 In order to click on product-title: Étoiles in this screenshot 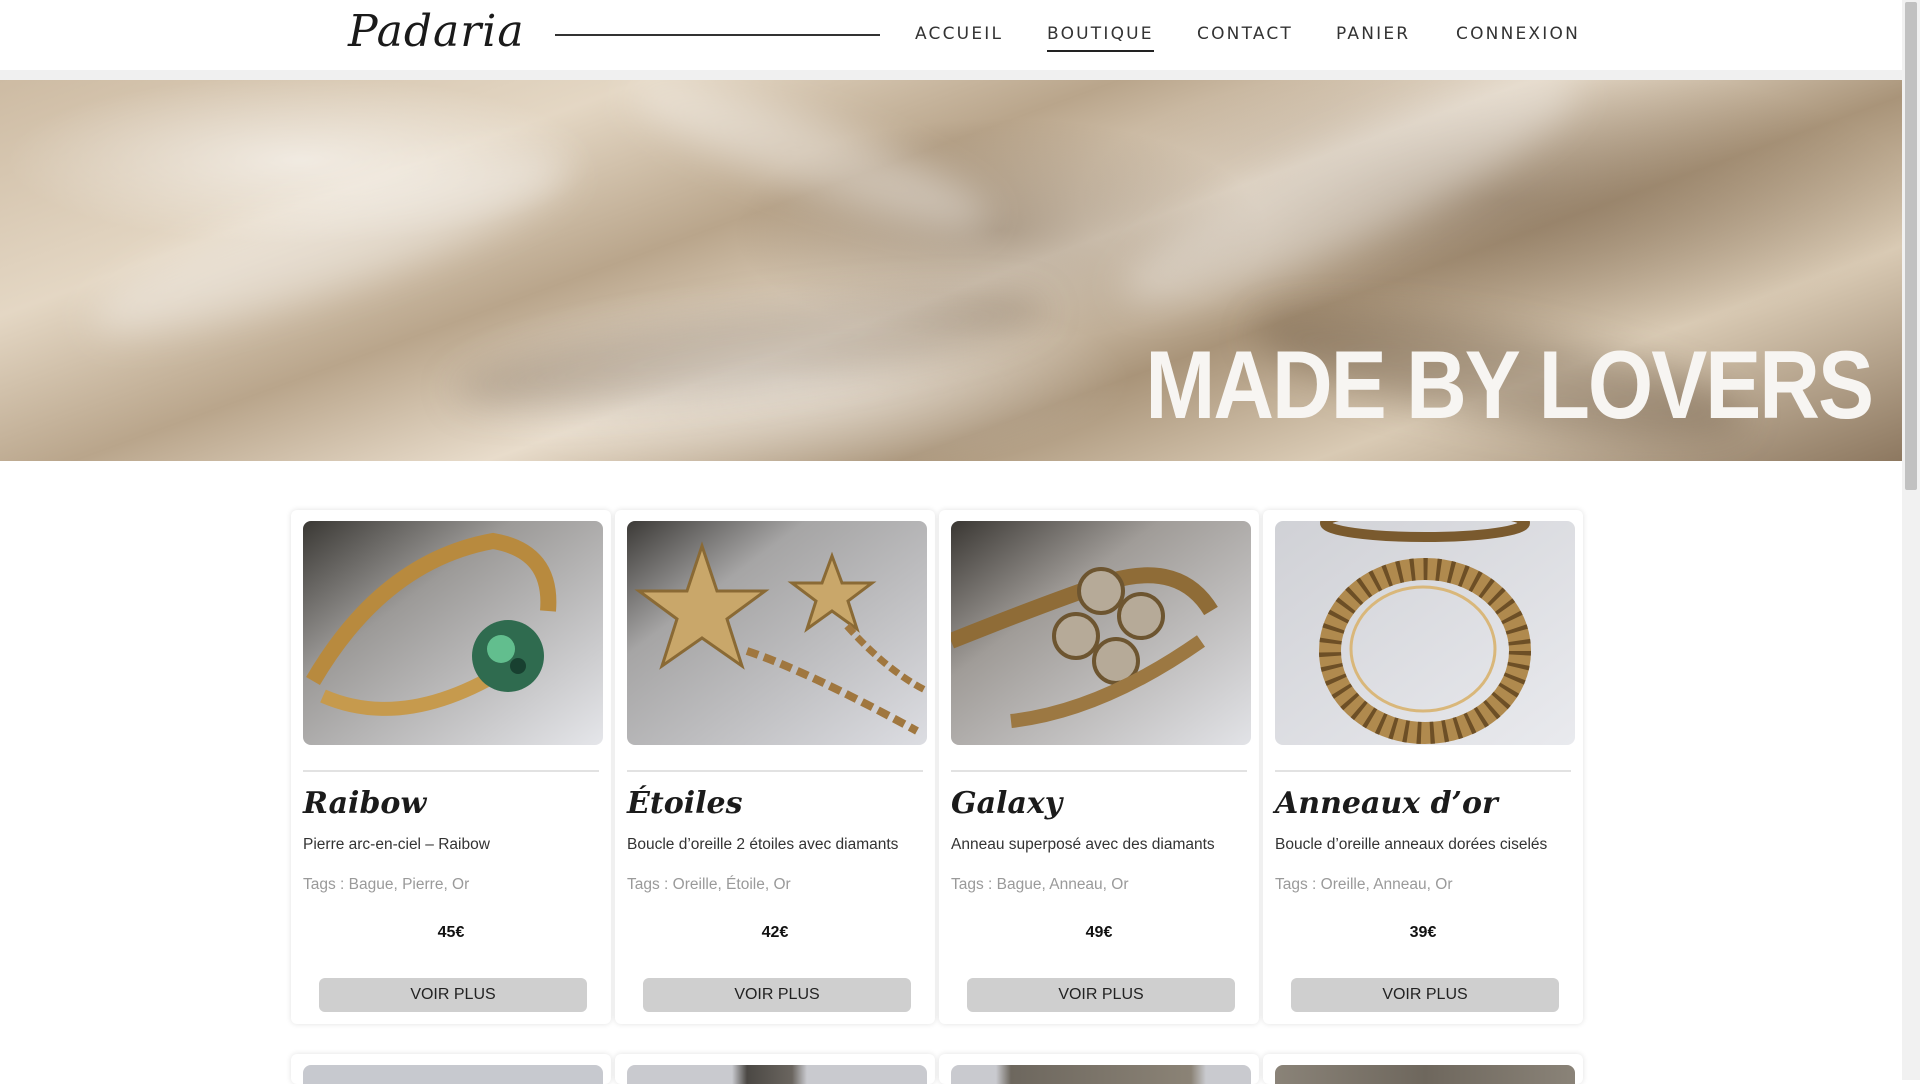, I will do `click(685, 803)`.